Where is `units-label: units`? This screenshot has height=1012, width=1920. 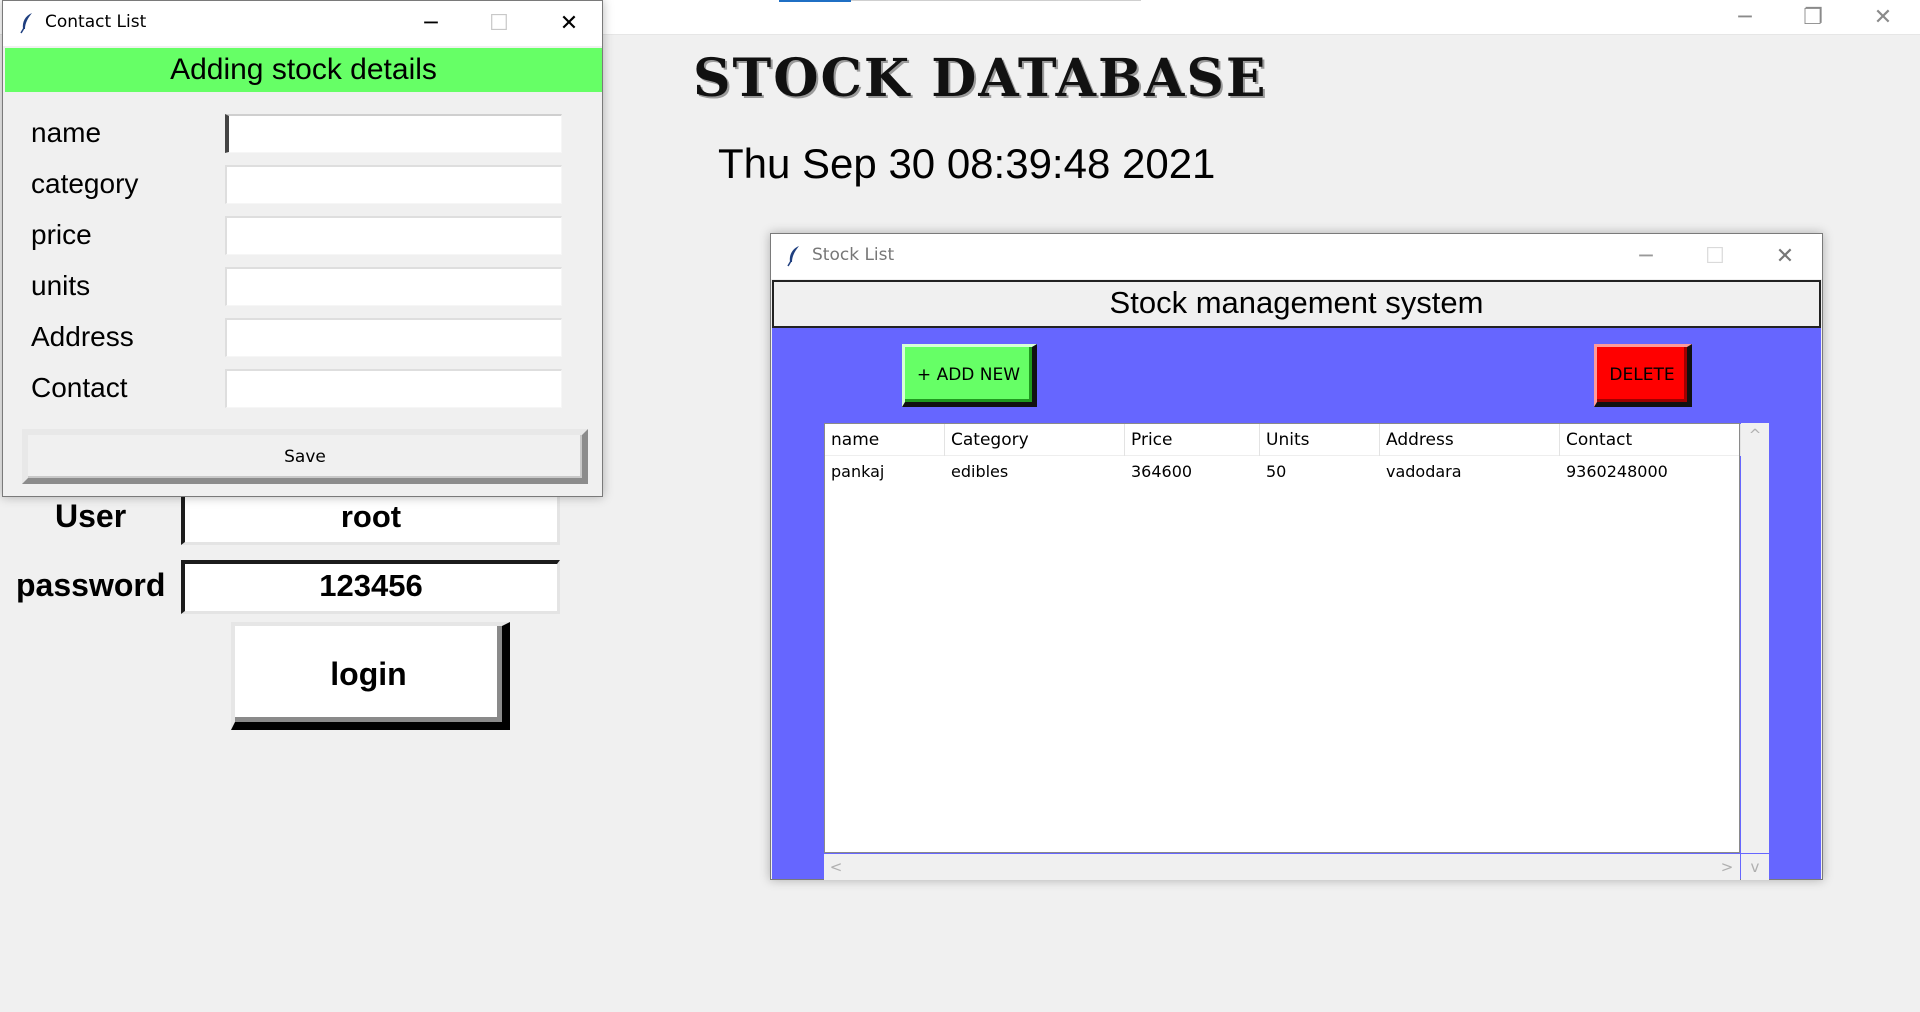
units-label: units is located at coordinates (61, 285).